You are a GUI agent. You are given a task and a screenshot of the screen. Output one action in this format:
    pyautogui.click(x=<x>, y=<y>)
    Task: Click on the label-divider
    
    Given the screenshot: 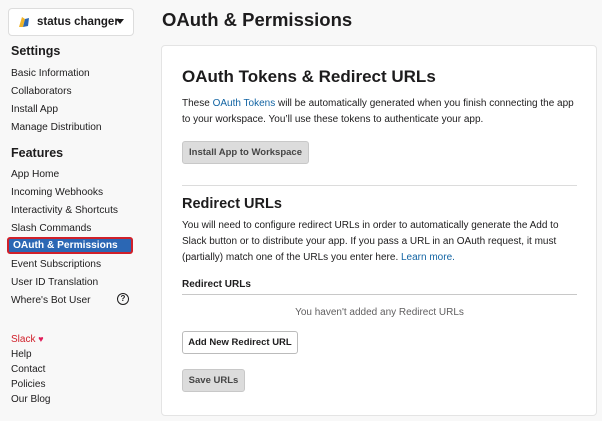 What is the action you would take?
    pyautogui.click(x=379, y=294)
    